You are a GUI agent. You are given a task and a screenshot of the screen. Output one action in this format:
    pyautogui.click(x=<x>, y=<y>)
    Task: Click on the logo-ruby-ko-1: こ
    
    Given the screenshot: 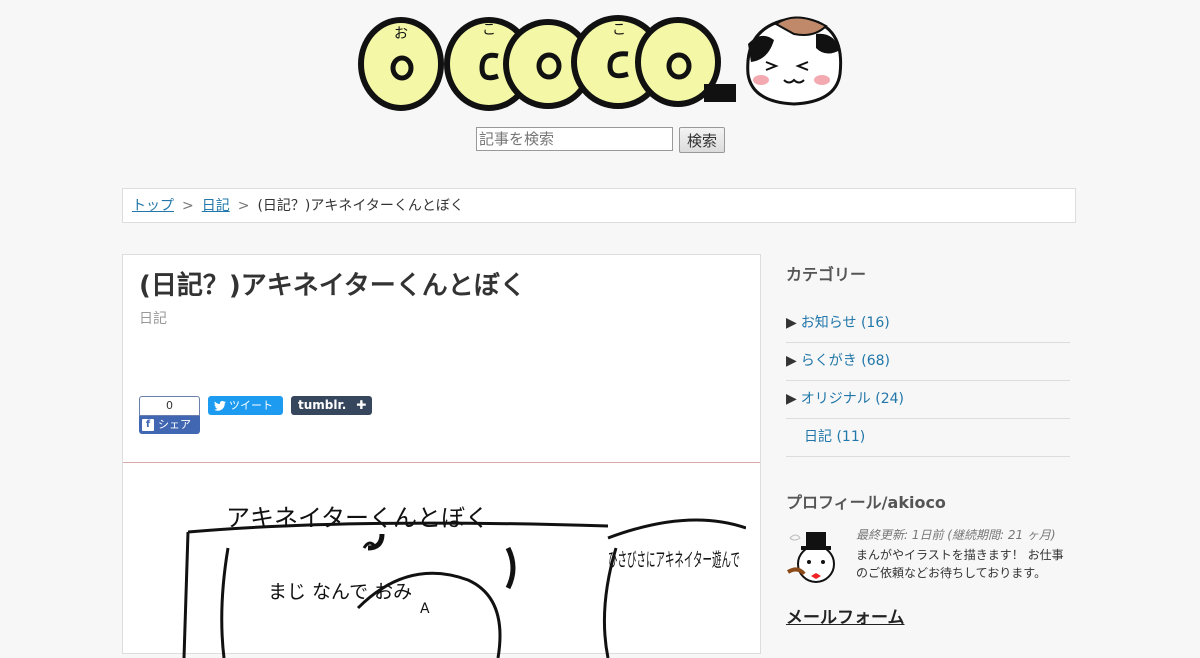 What is the action you would take?
    pyautogui.click(x=489, y=30)
    